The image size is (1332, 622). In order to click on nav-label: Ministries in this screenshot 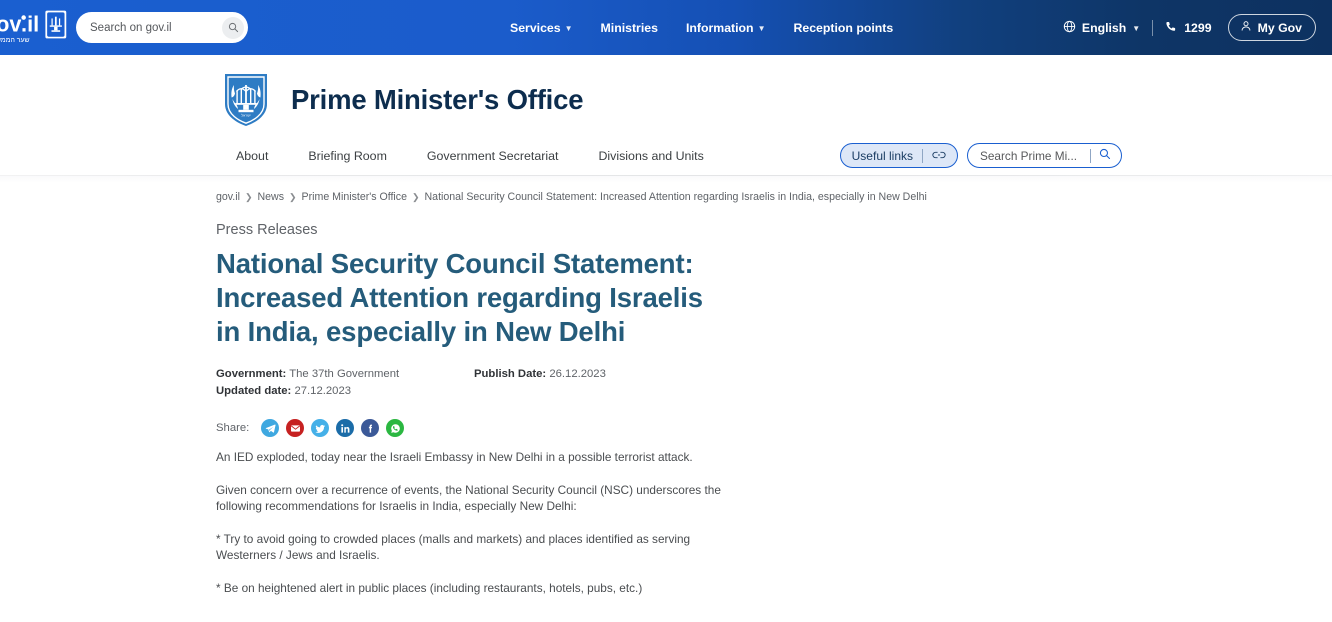, I will do `click(629, 27)`.